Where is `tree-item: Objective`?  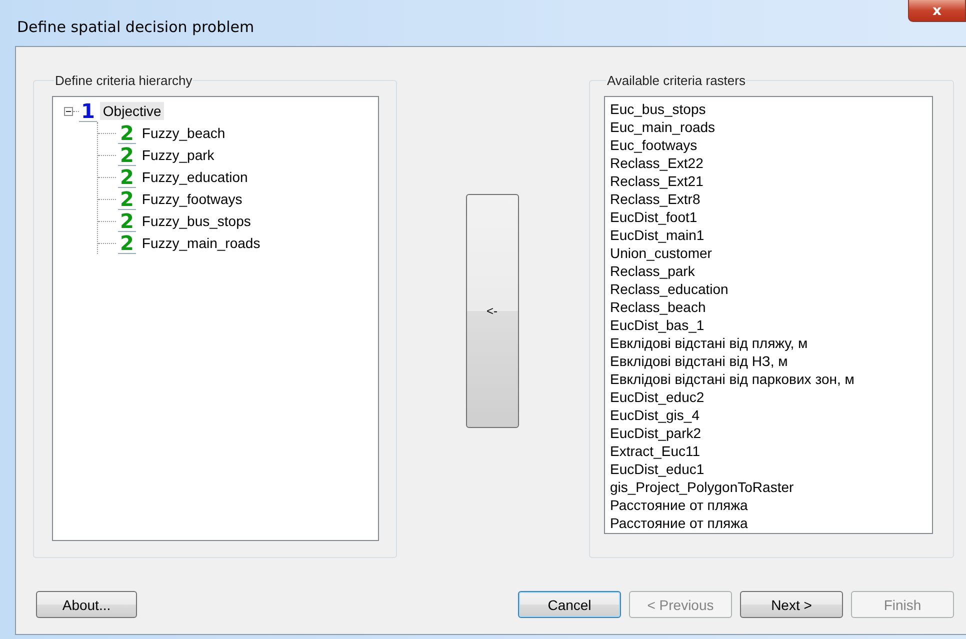
tree-item: Objective is located at coordinates (132, 111).